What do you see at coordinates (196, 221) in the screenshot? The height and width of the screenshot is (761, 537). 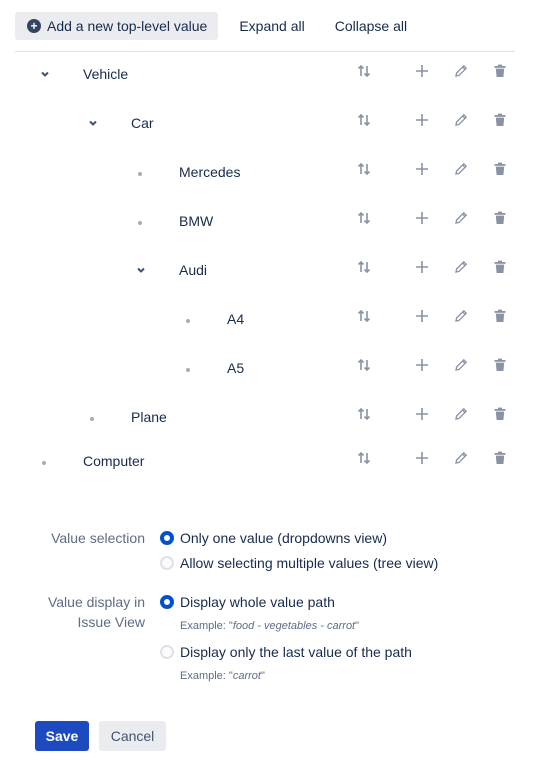 I see `tree-node-label: BMW` at bounding box center [196, 221].